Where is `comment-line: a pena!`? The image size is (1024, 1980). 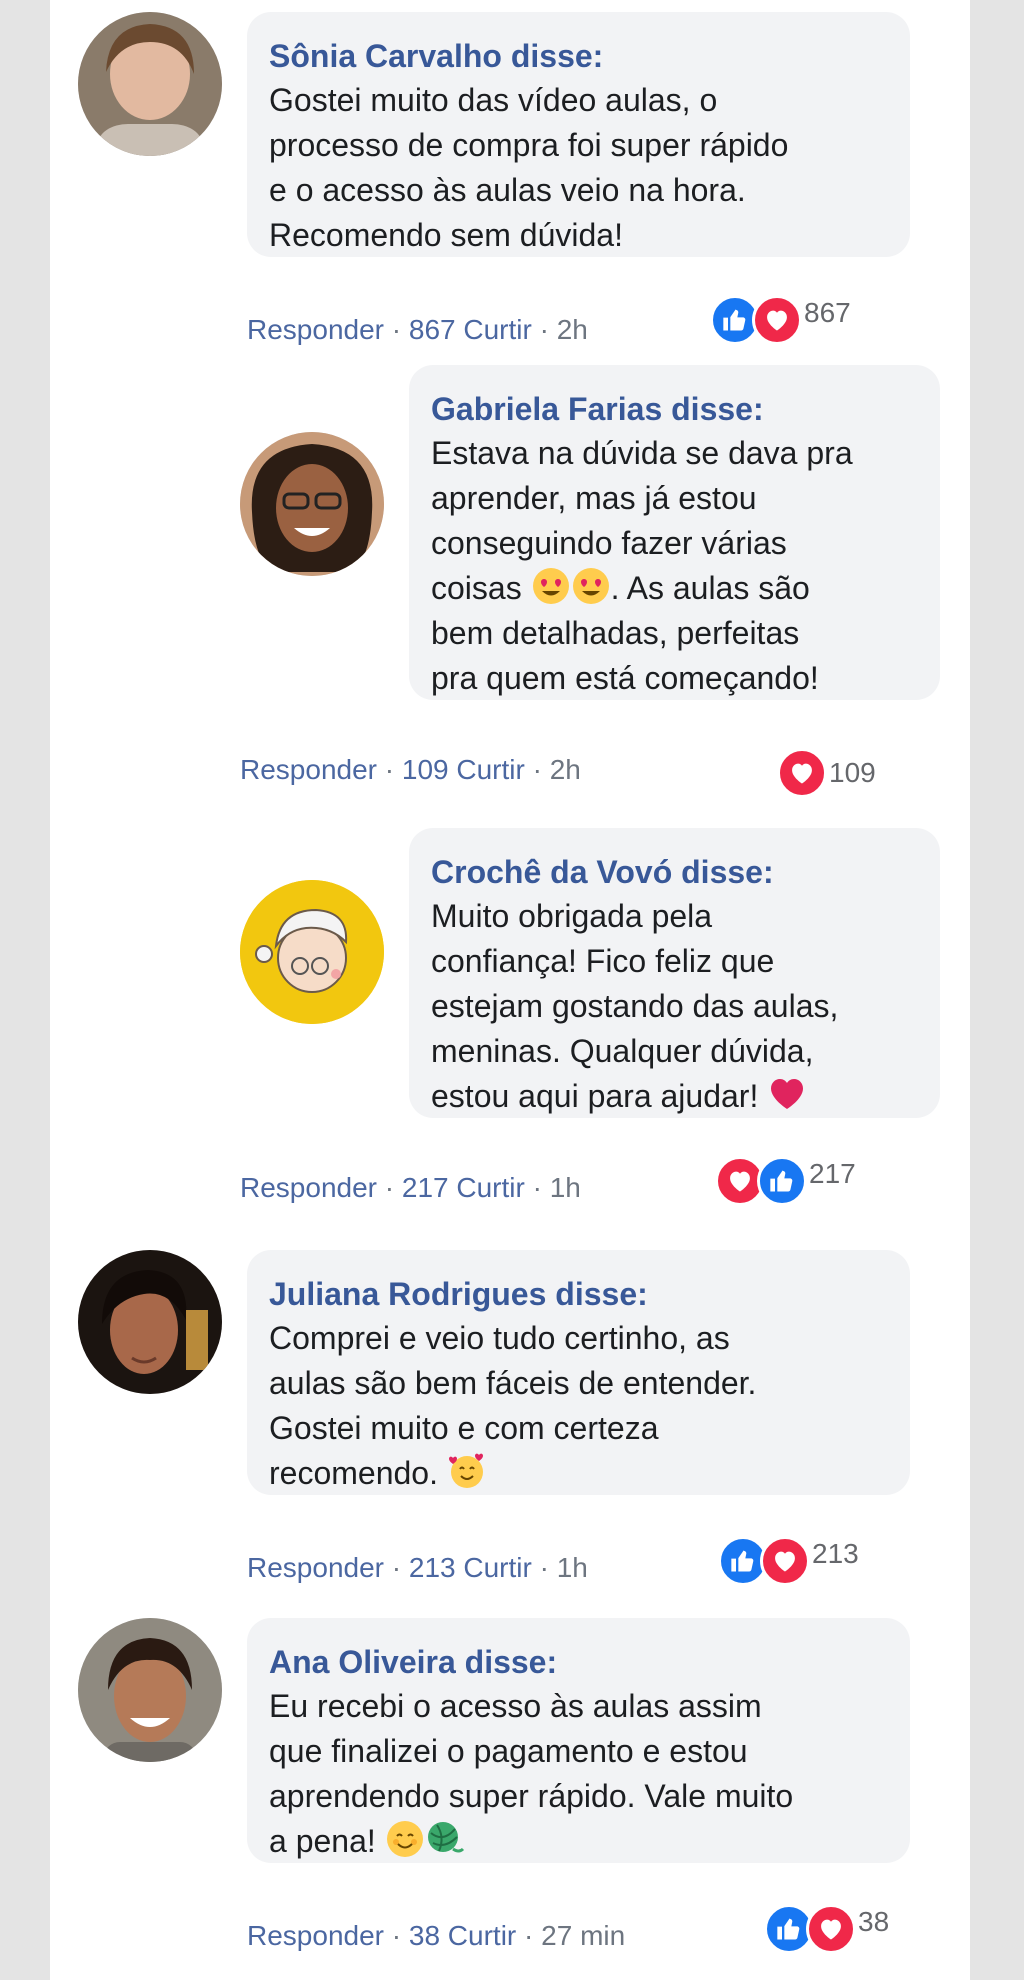 comment-line: a pena! is located at coordinates (578, 1841).